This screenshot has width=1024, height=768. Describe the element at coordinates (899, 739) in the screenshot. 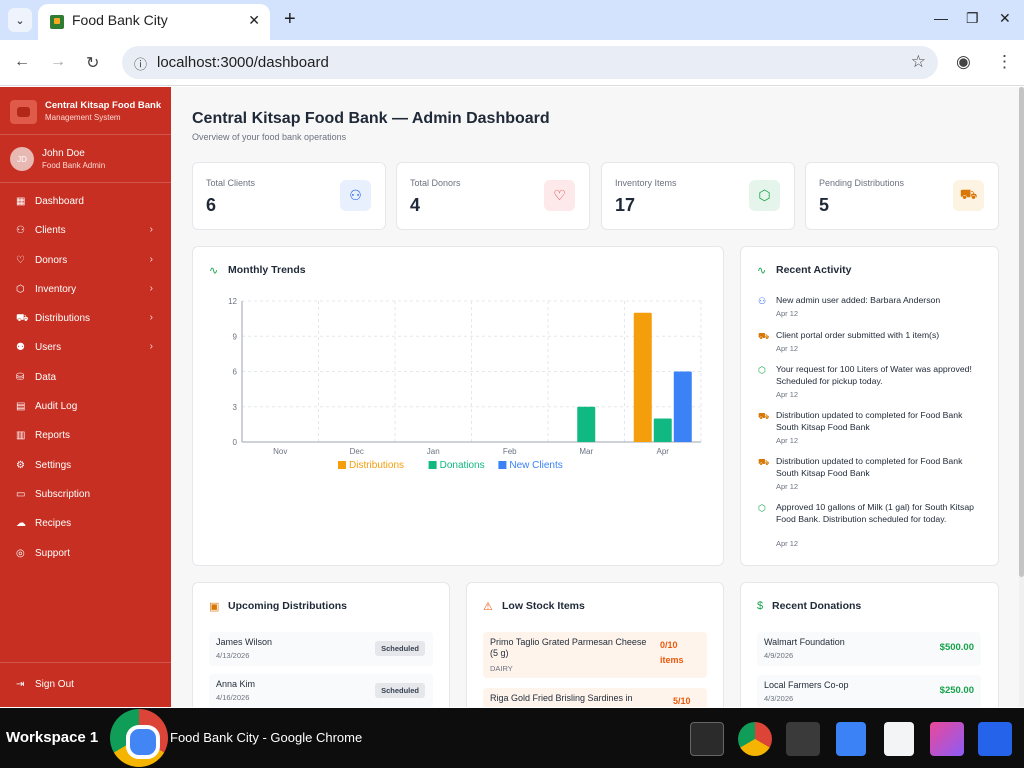

I see `document-viewer-icon` at that location.